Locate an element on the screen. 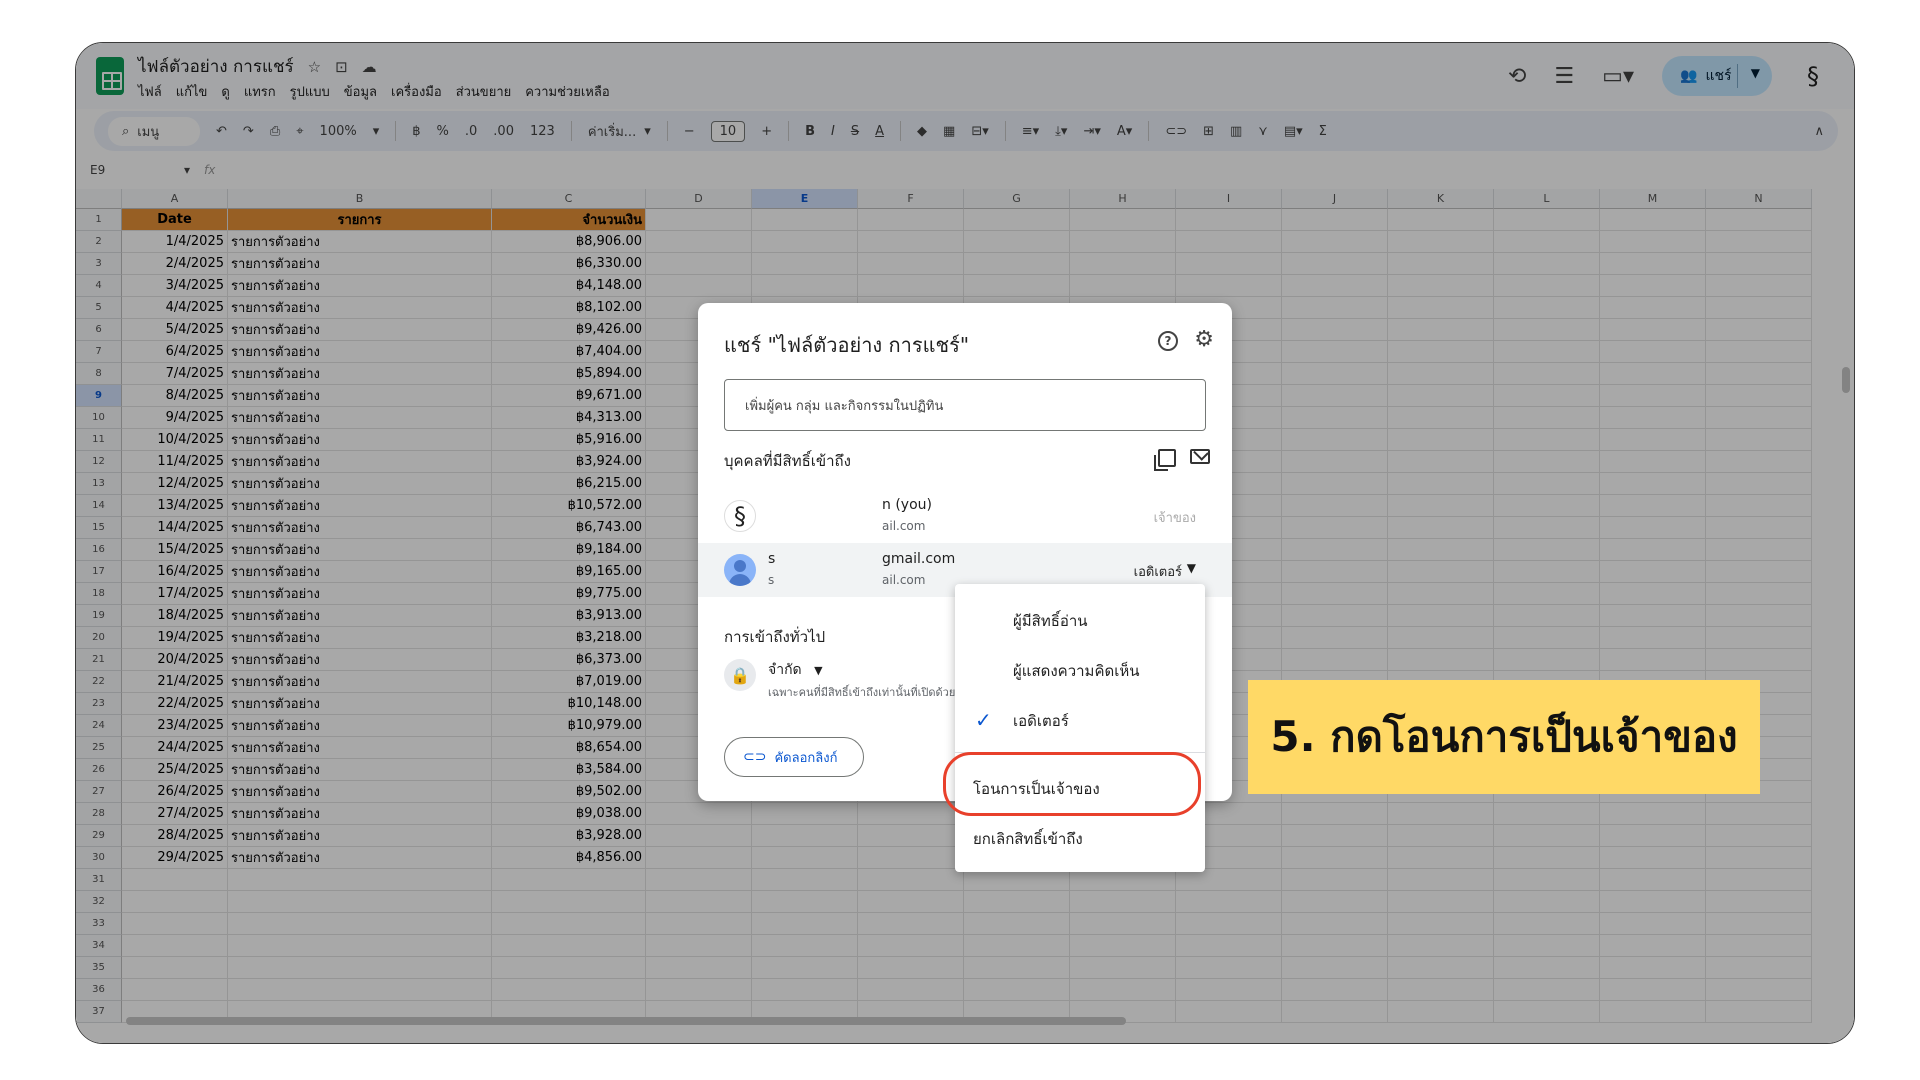 The image size is (1920, 1080). step-callout: 5. กดโอนการเป็นเจ้าของ is located at coordinates (1504, 737).